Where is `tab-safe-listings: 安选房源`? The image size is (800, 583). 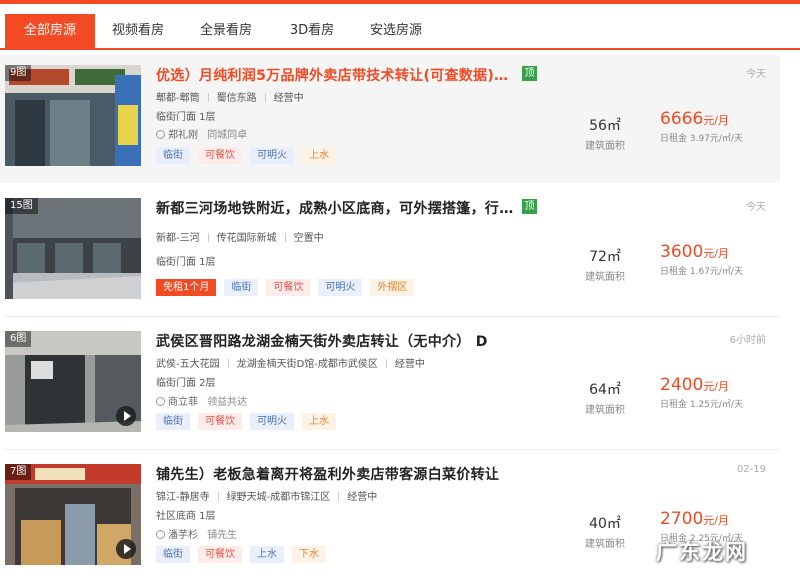
tab-safe-listings: 安选房源 is located at coordinates (396, 31).